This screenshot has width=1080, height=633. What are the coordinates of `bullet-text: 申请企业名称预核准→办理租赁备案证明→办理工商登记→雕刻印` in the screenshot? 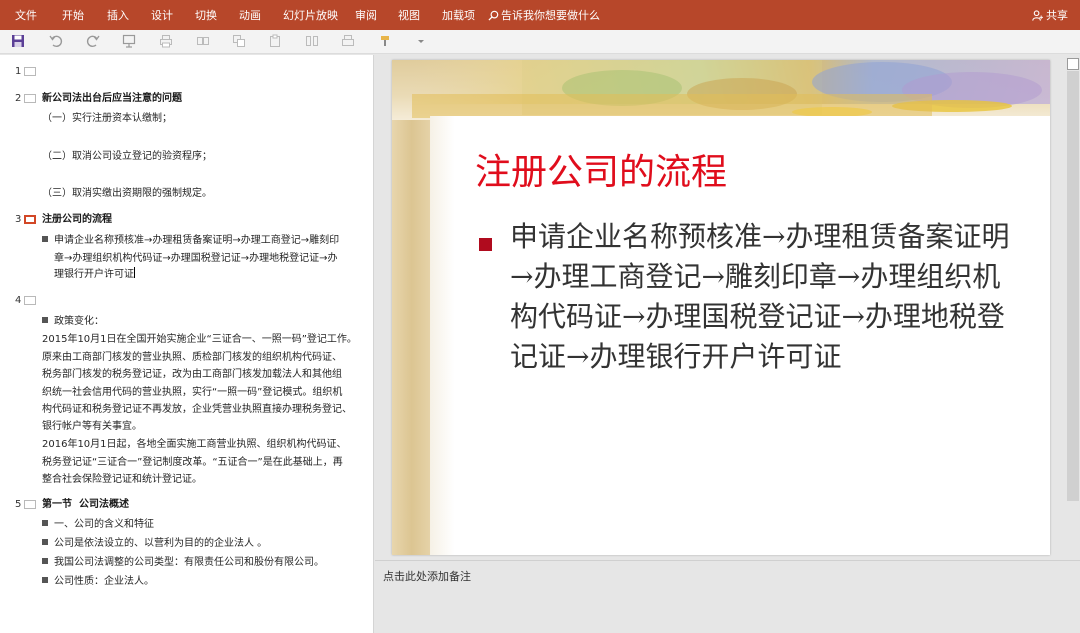 It's located at (197, 240).